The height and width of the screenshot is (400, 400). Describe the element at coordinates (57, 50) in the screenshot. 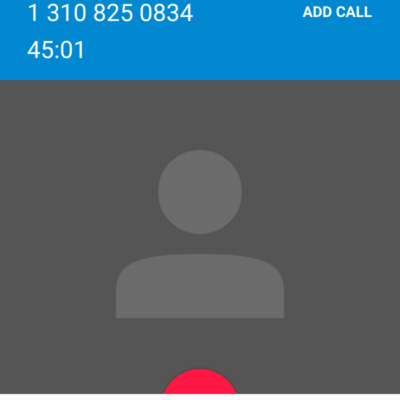

I see `call-duration: 45:01` at that location.